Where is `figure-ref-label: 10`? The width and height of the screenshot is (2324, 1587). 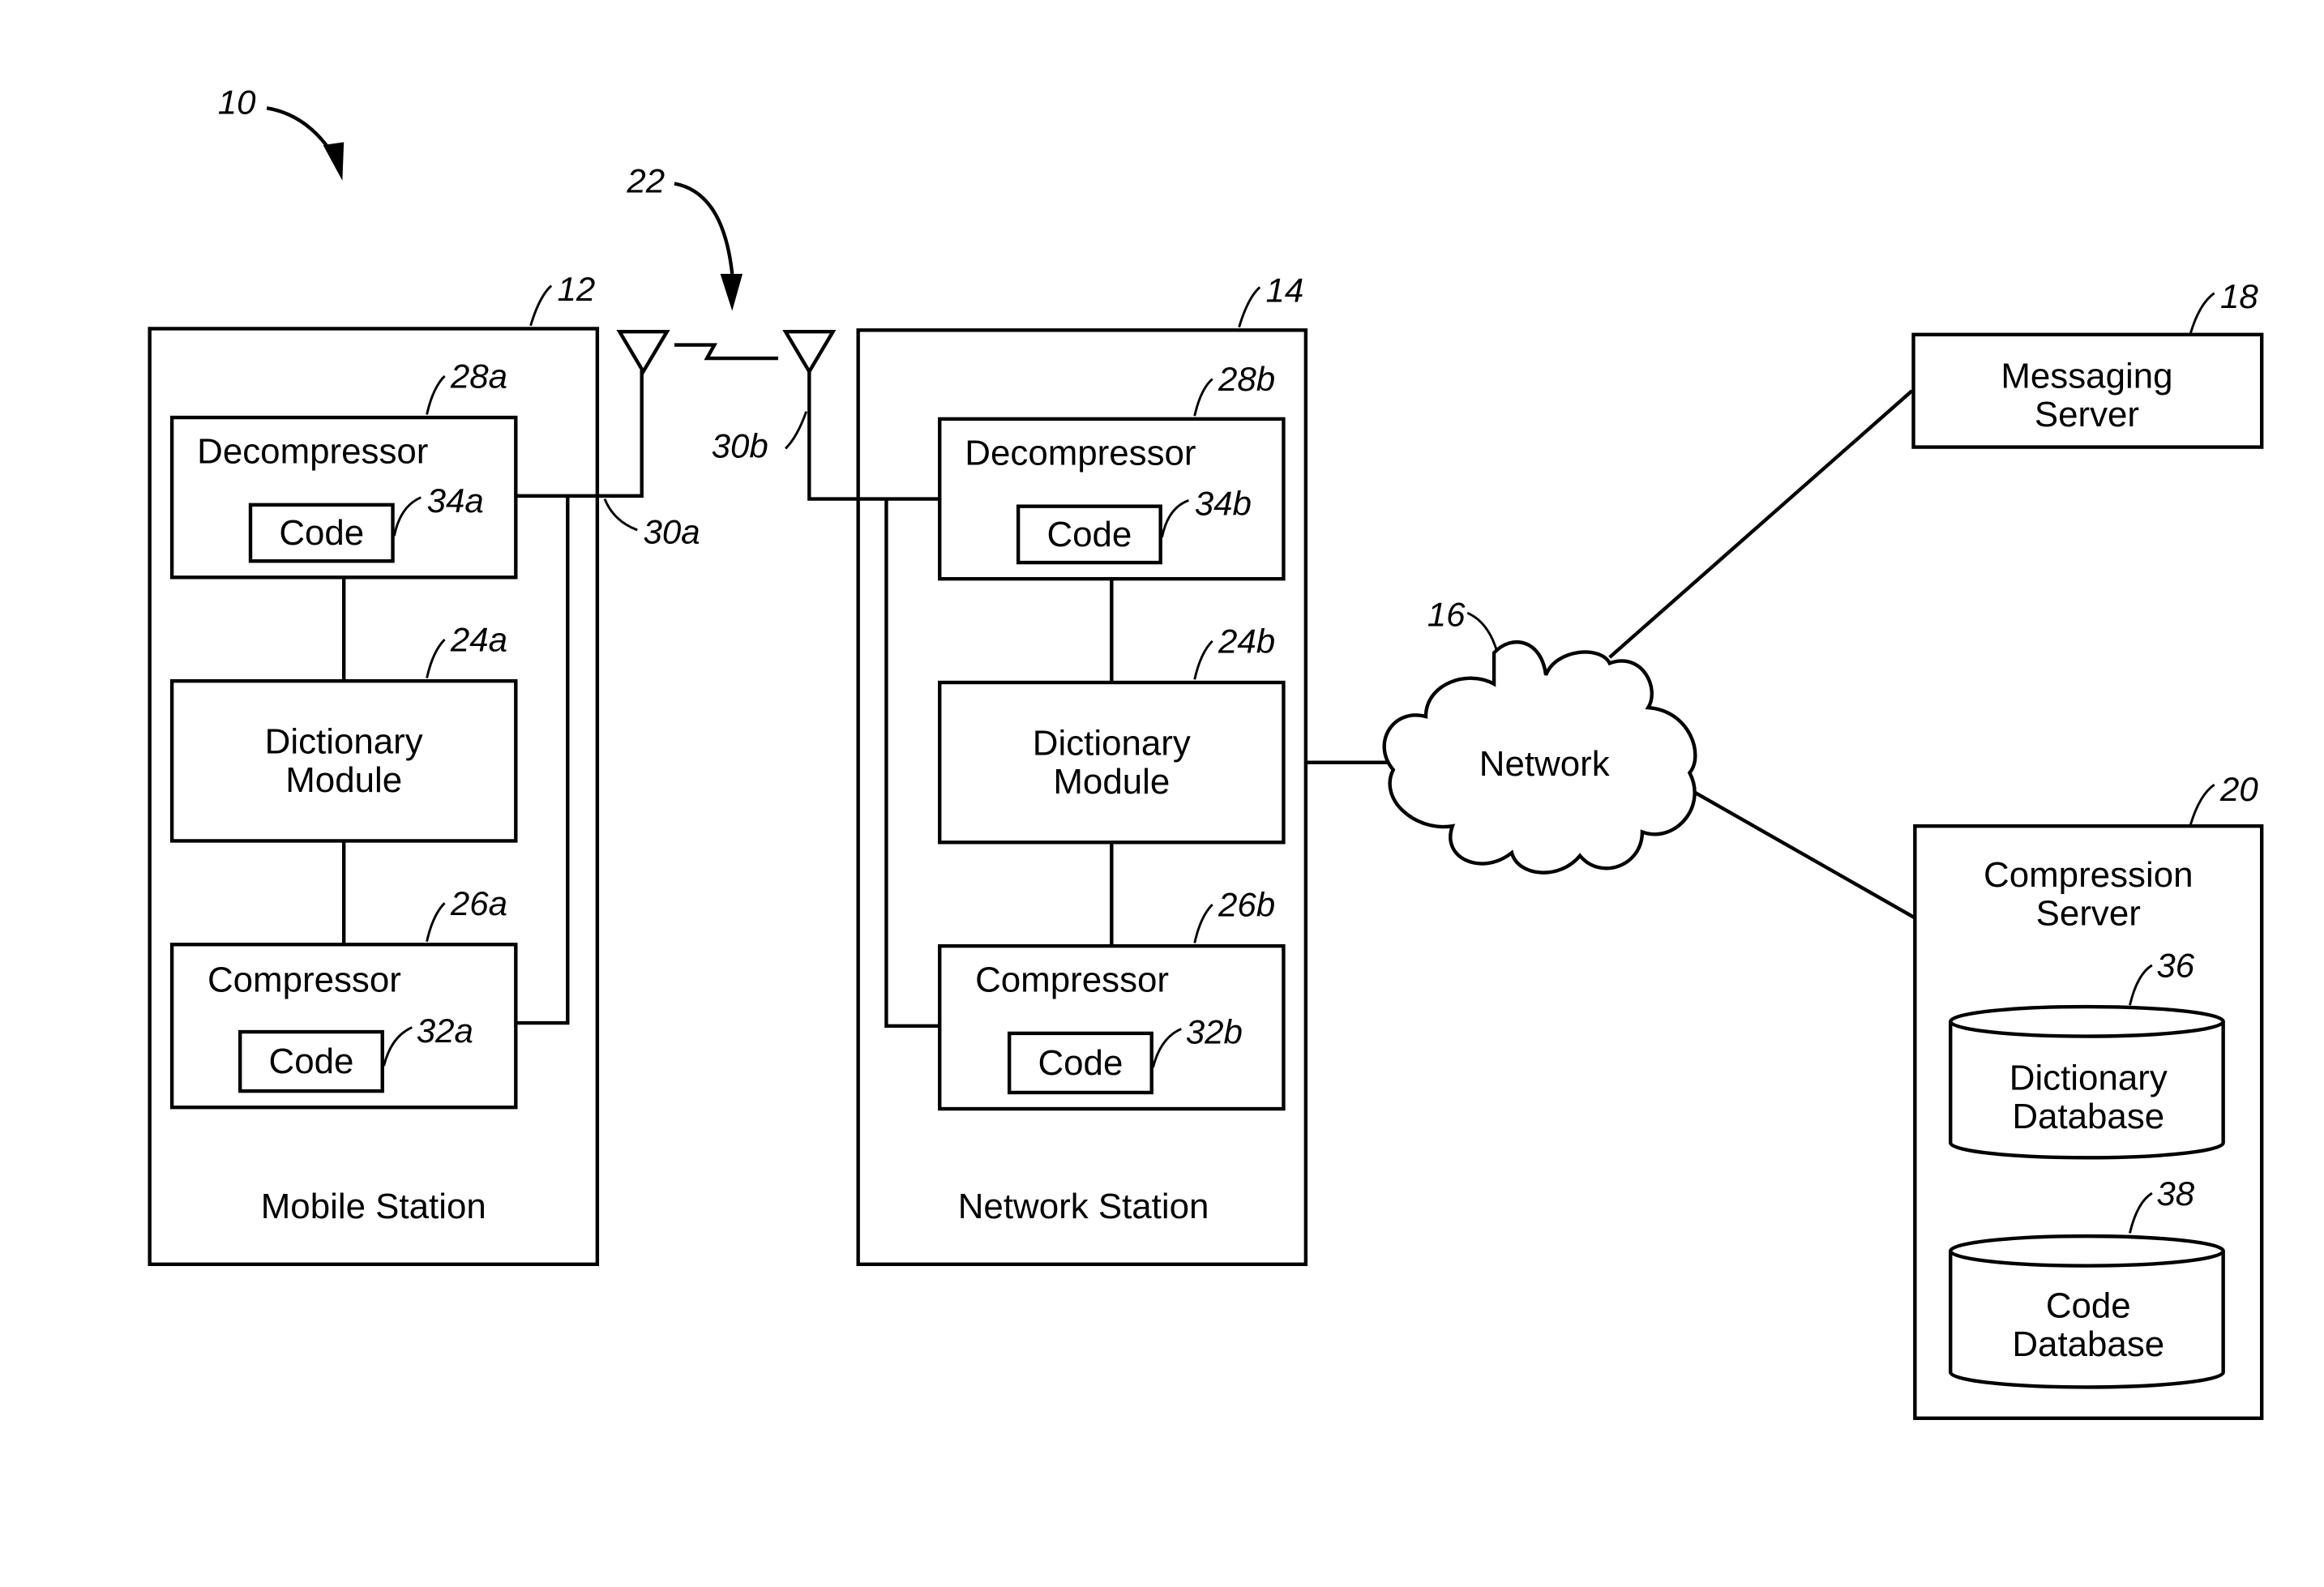
figure-ref-label: 10 is located at coordinates (237, 102).